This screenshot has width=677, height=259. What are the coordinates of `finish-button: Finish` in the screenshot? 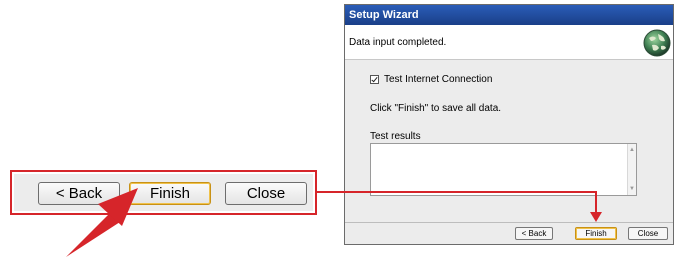 It's located at (596, 233).